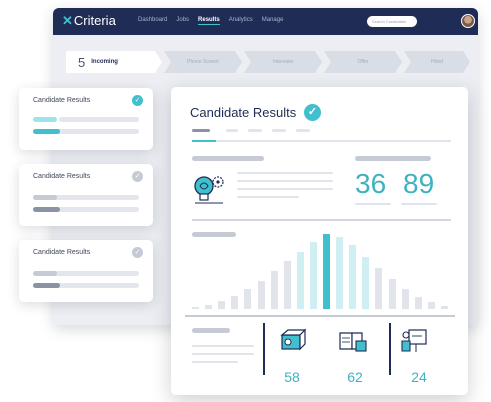  Describe the element at coordinates (437, 62) in the screenshot. I see `stage-hired: Hired` at that location.